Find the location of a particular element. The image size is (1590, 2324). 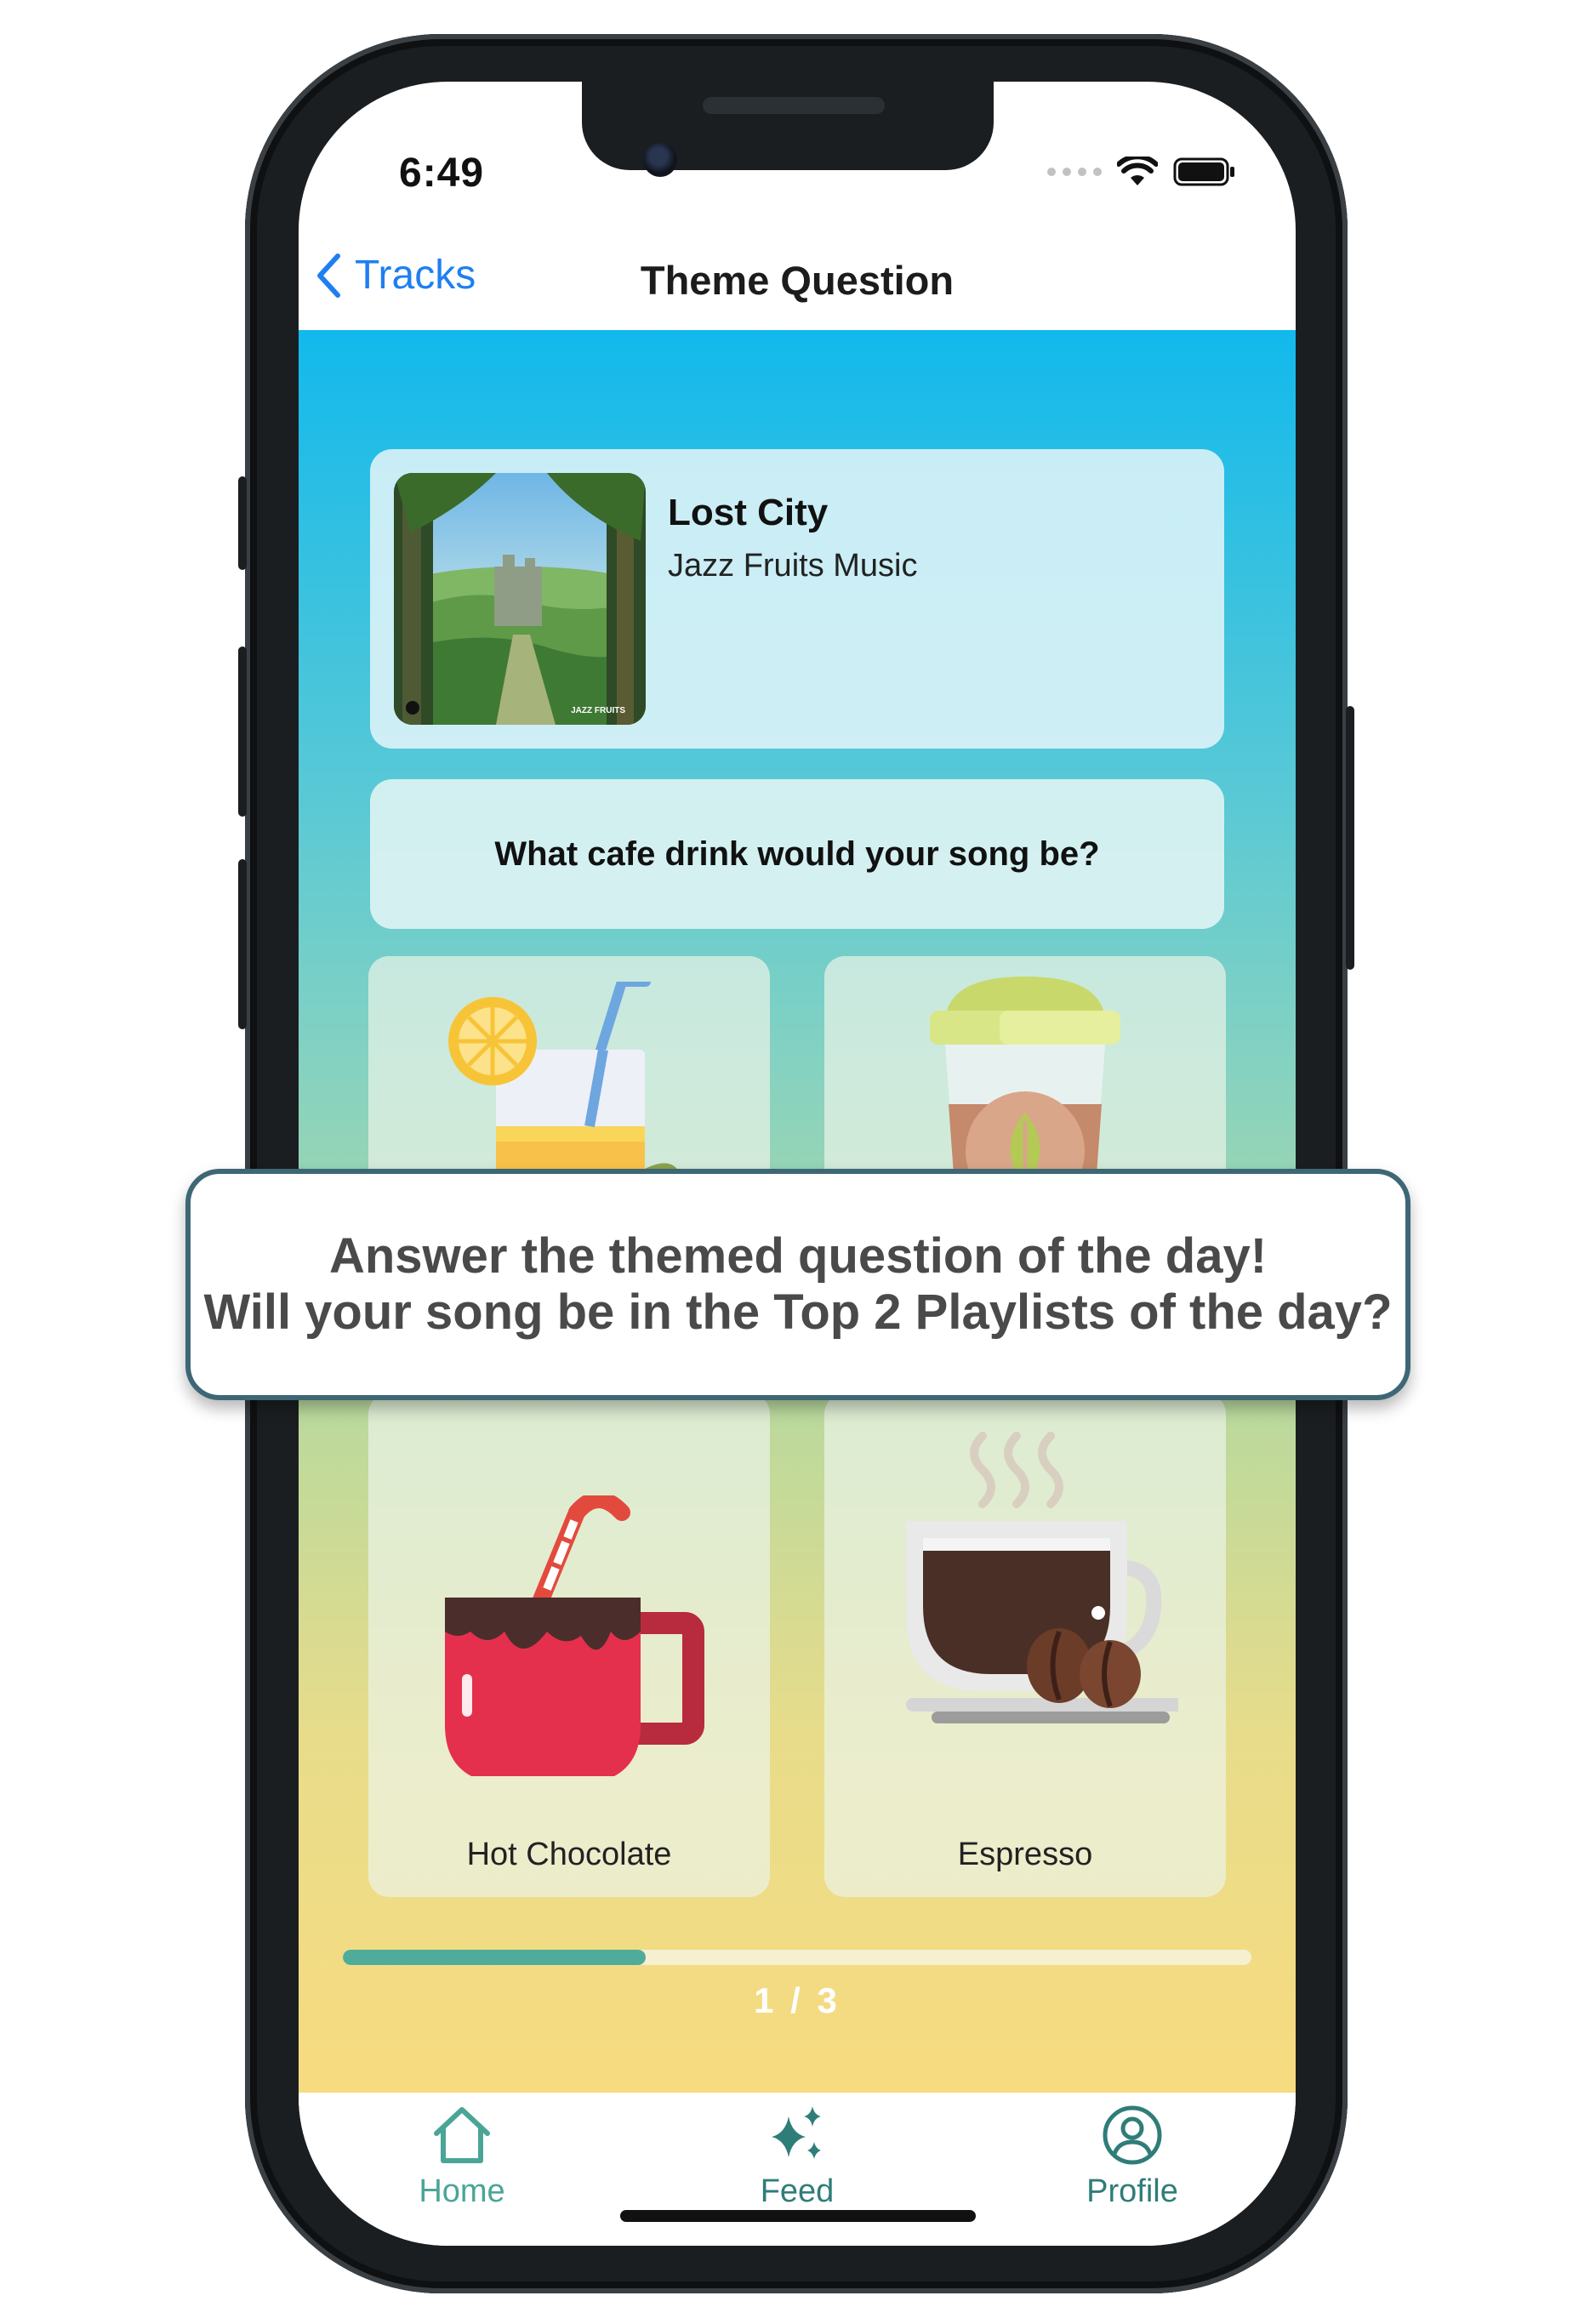

volume-up-button is located at coordinates (242, 732).